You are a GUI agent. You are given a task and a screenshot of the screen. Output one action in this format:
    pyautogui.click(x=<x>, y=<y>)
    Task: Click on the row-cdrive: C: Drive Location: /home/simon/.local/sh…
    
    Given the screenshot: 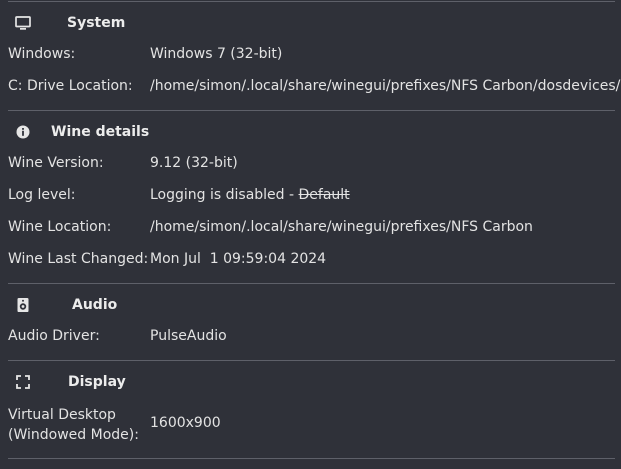 What is the action you would take?
    pyautogui.click(x=310, y=88)
    